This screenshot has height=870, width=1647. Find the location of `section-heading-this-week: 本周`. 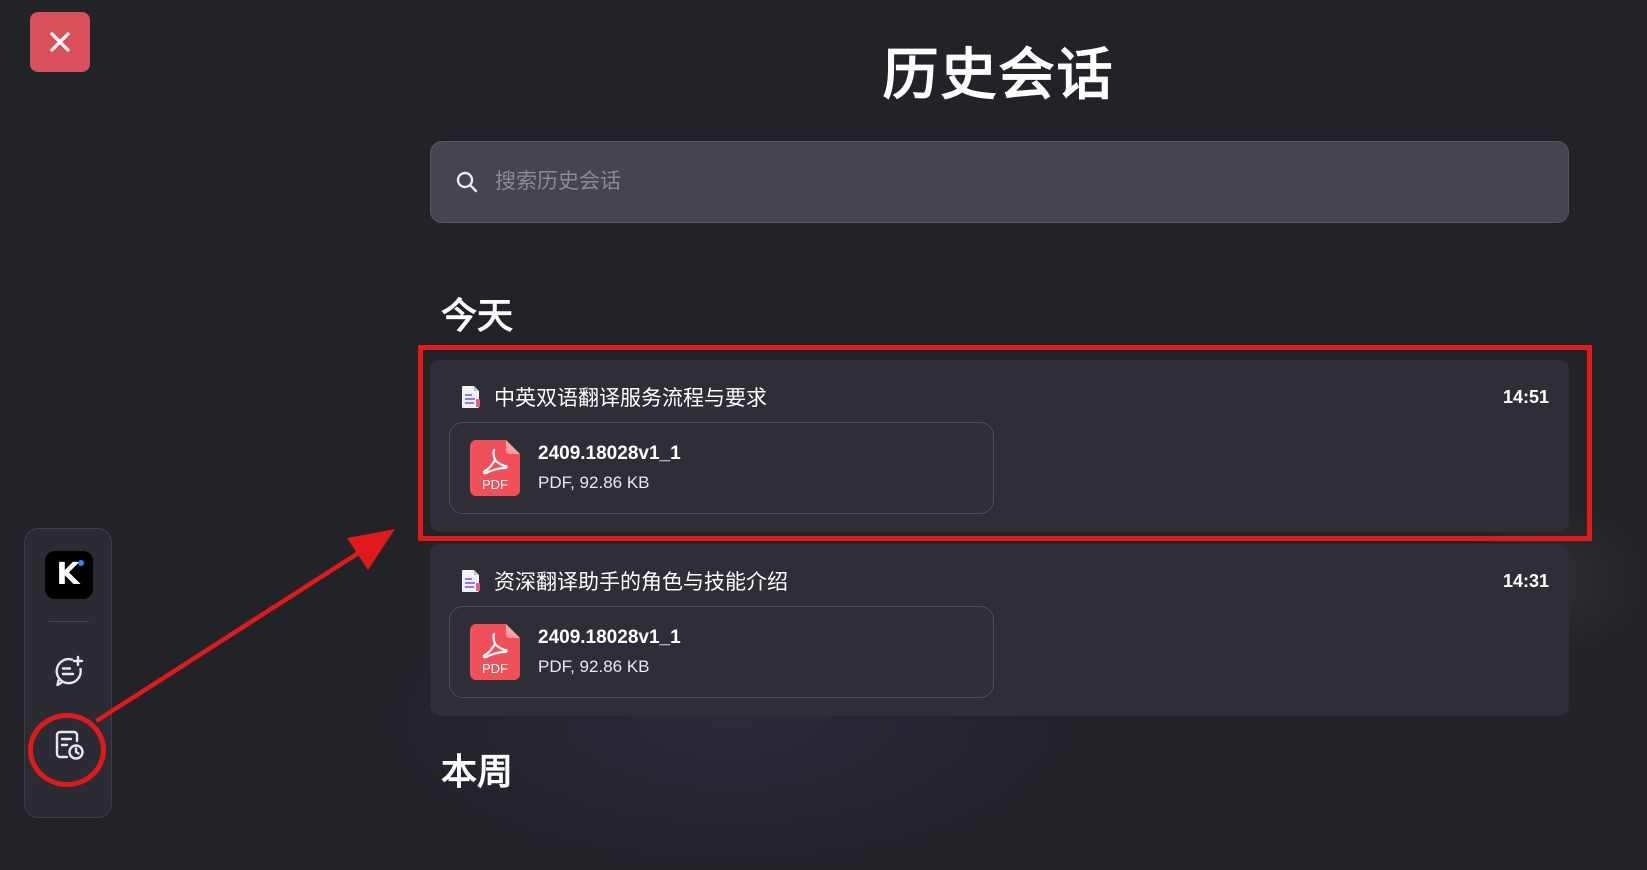

section-heading-this-week: 本周 is located at coordinates (477, 771).